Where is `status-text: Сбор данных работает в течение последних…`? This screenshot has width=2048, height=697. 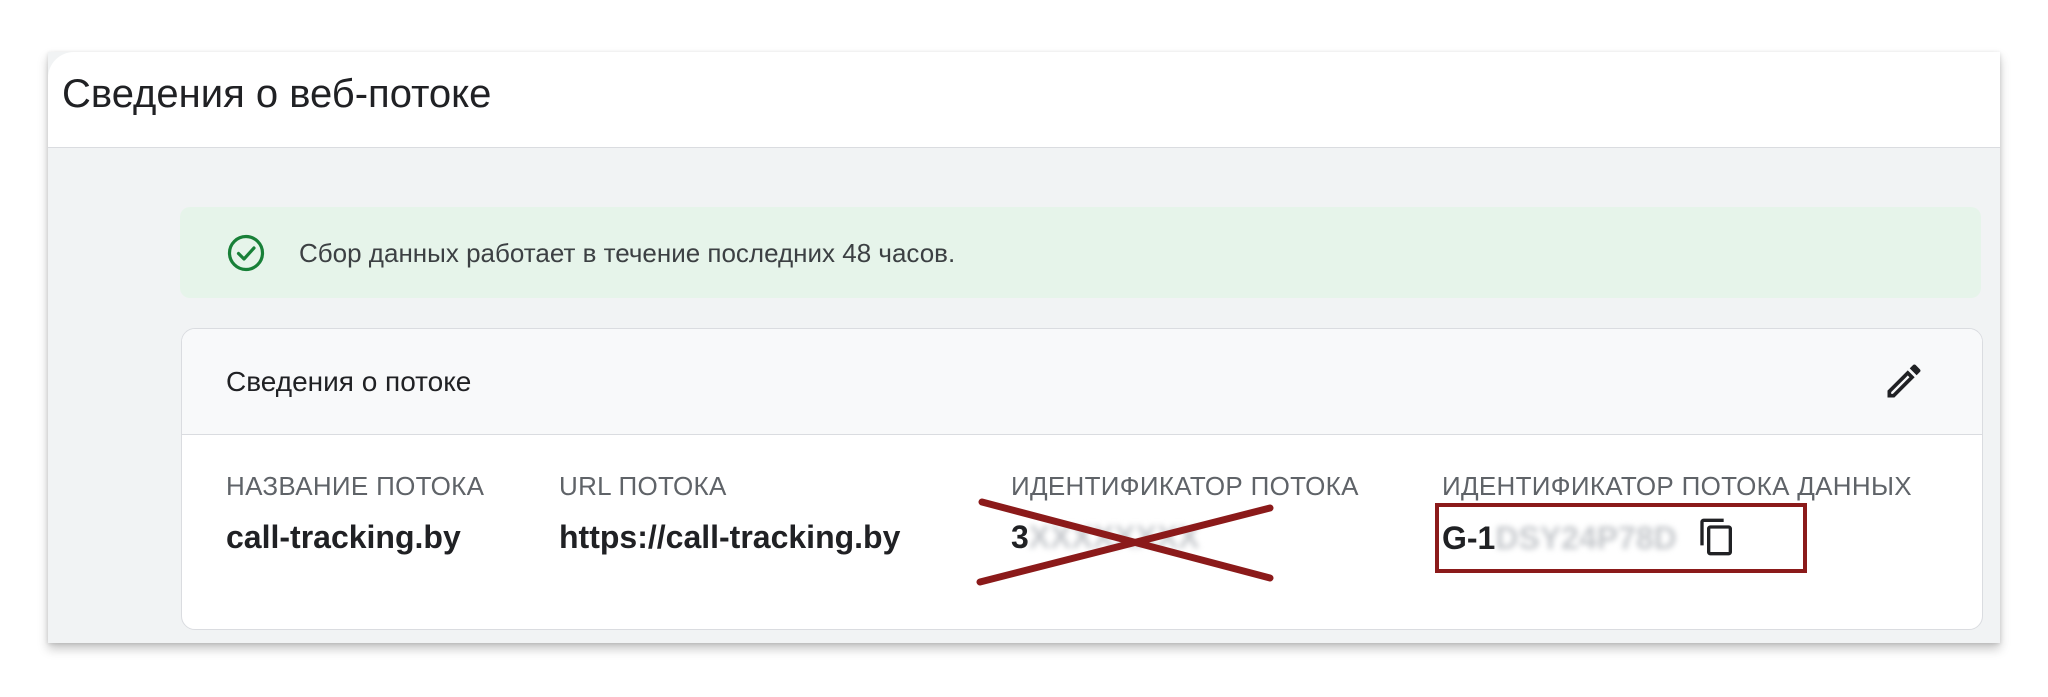 status-text: Сбор данных работает в течение последних… is located at coordinates (627, 253).